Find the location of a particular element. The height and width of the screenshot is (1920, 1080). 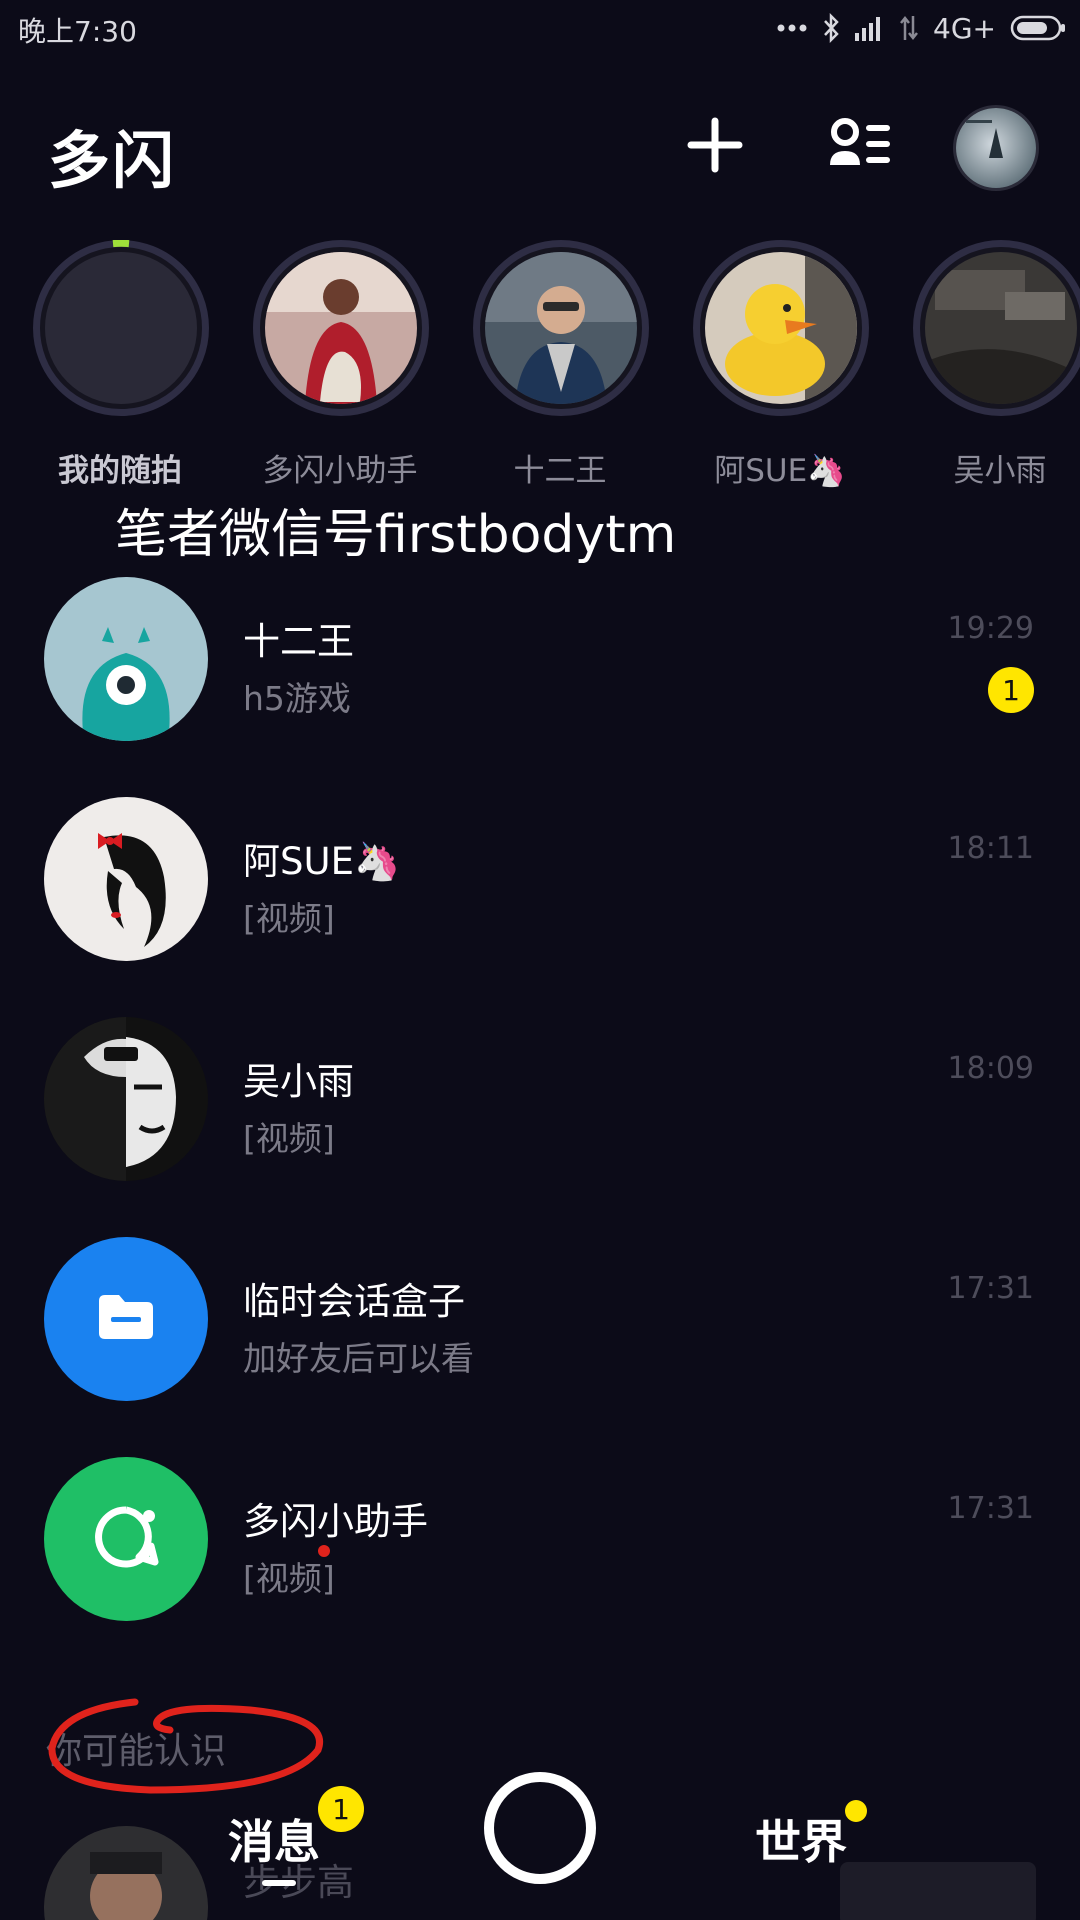

conversation-row: 十二王 h5游戏 19:29 1 is located at coordinates (540, 677).